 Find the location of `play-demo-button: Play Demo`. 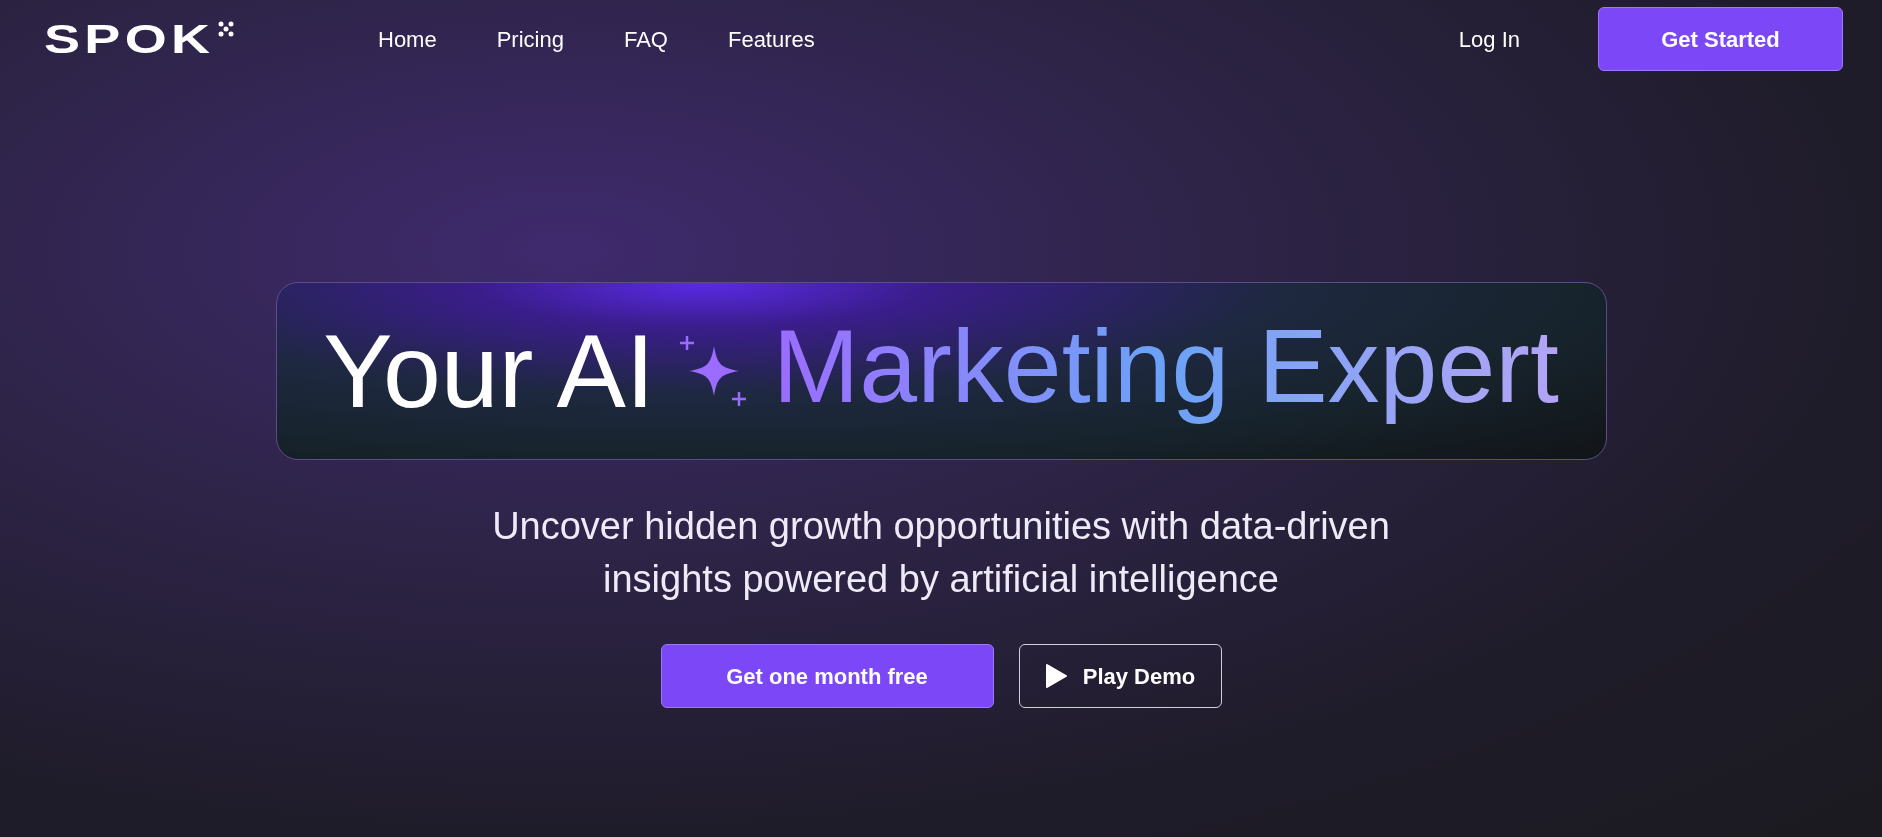

play-demo-button: Play Demo is located at coordinates (1120, 676).